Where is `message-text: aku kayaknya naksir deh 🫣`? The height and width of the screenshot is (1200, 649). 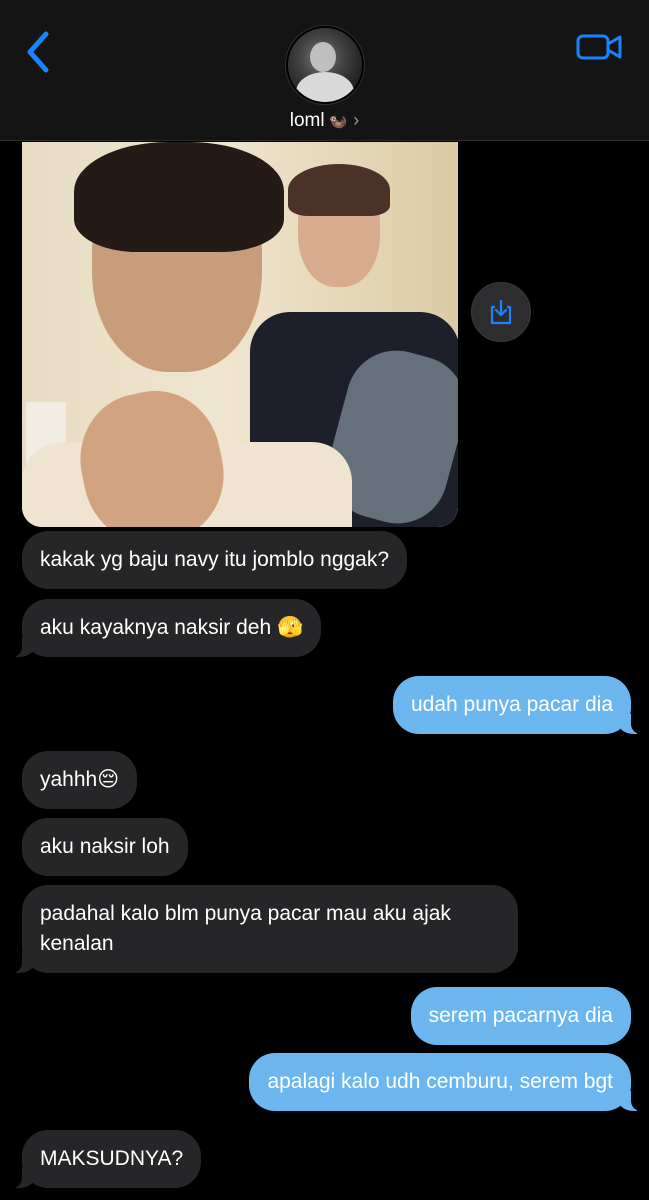
message-text: aku kayaknya naksir deh 🫣 is located at coordinates (172, 627).